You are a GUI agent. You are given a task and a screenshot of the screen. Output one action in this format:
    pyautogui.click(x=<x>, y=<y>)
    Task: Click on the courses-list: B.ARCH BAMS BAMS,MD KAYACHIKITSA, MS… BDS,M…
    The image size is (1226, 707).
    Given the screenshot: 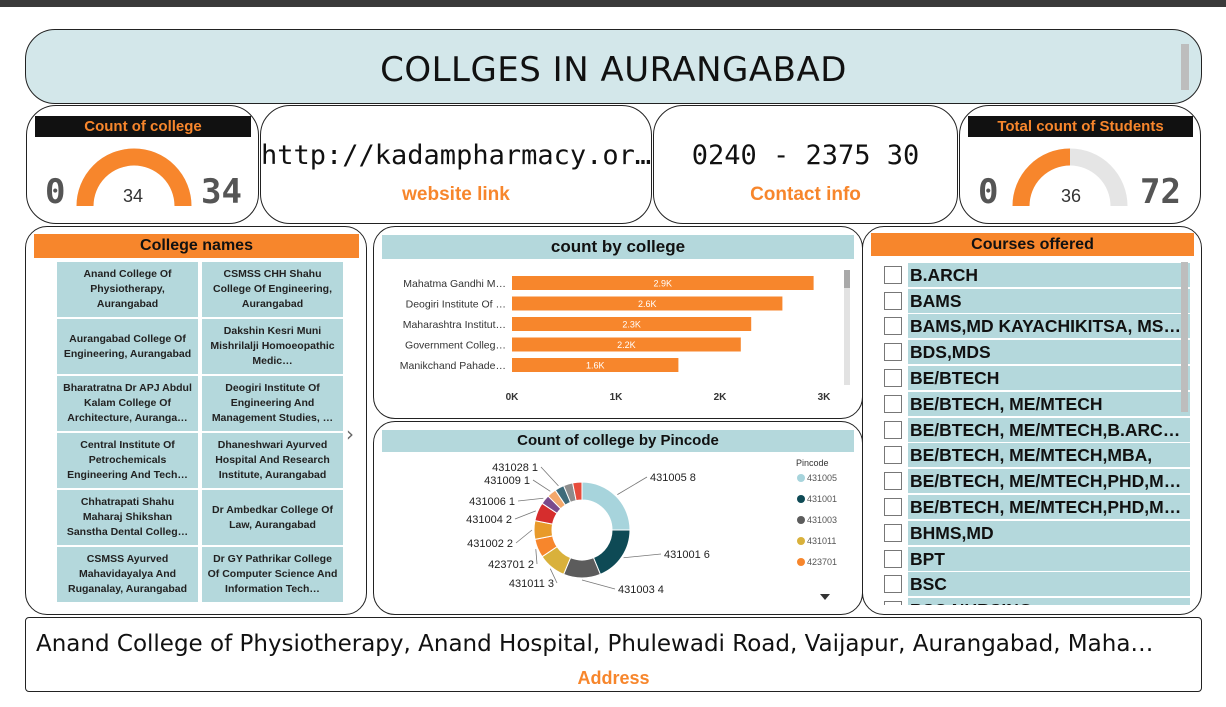 What is the action you would take?
    pyautogui.click(x=1037, y=433)
    